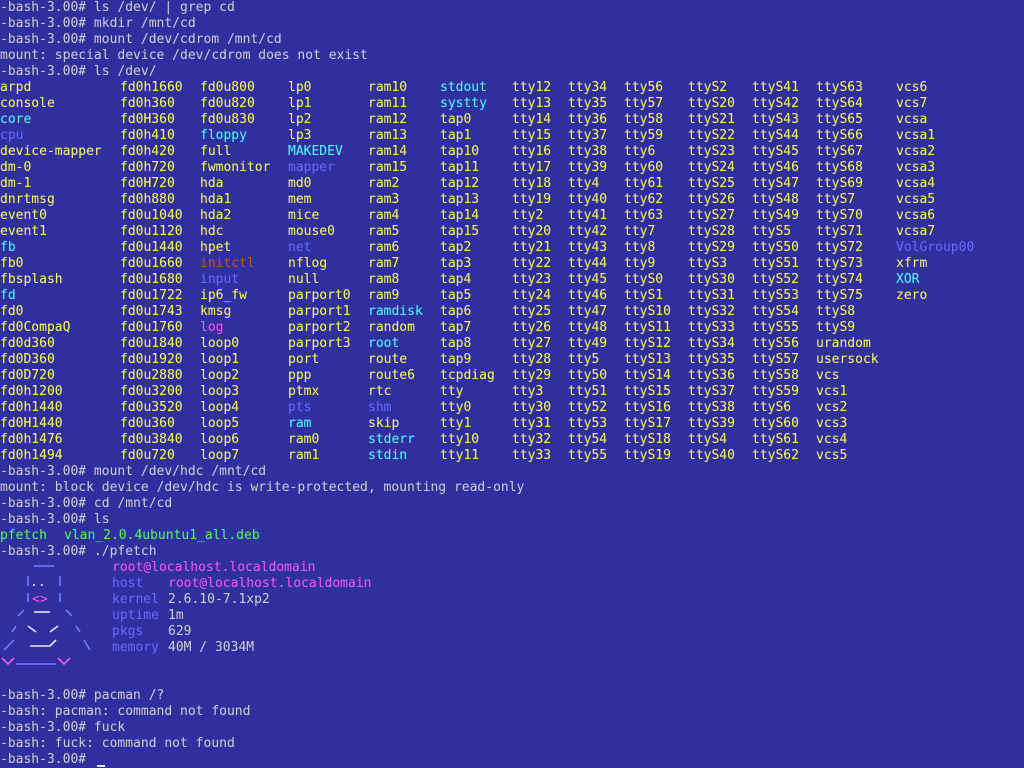 Image resolution: width=1024 pixels, height=768 pixels. Describe the element at coordinates (23, 231) in the screenshot. I see `dev-entry: event1` at that location.